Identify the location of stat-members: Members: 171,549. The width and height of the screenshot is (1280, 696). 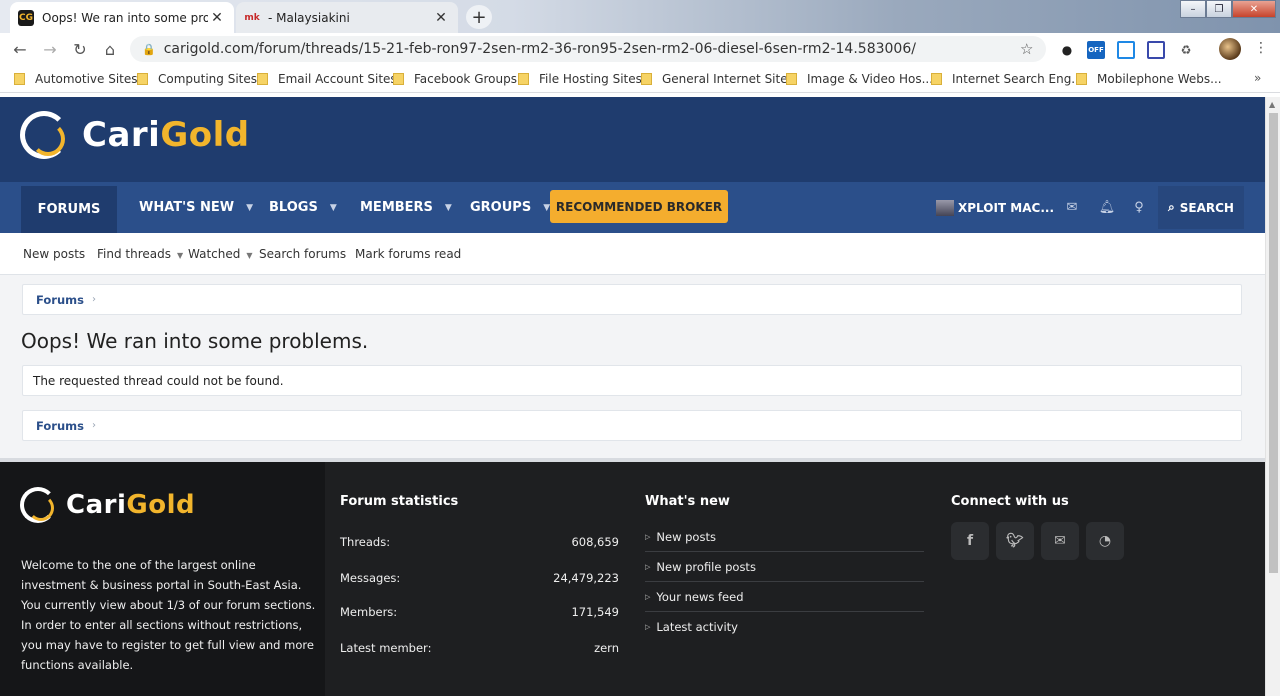
(479, 612).